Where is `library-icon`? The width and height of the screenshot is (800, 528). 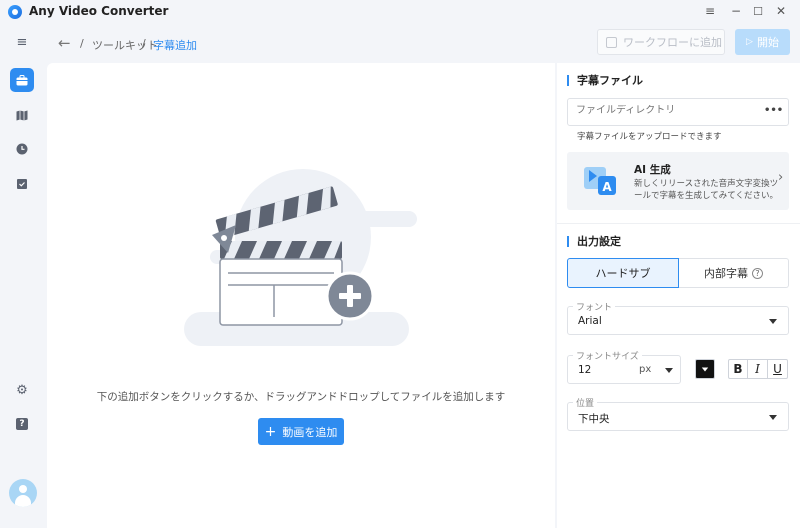
library-icon is located at coordinates (22, 115).